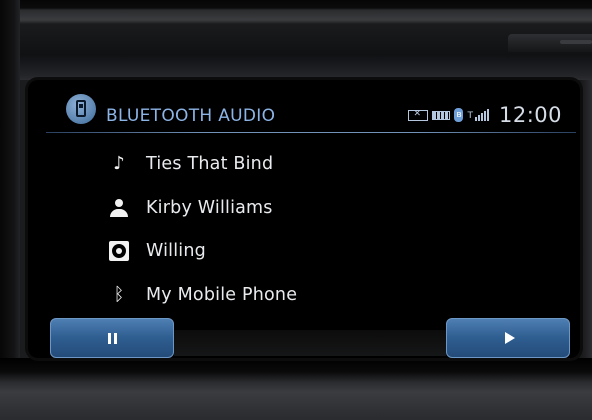 The height and width of the screenshot is (420, 592). Describe the element at coordinates (176, 251) in the screenshot. I see `album-name: Willing` at that location.